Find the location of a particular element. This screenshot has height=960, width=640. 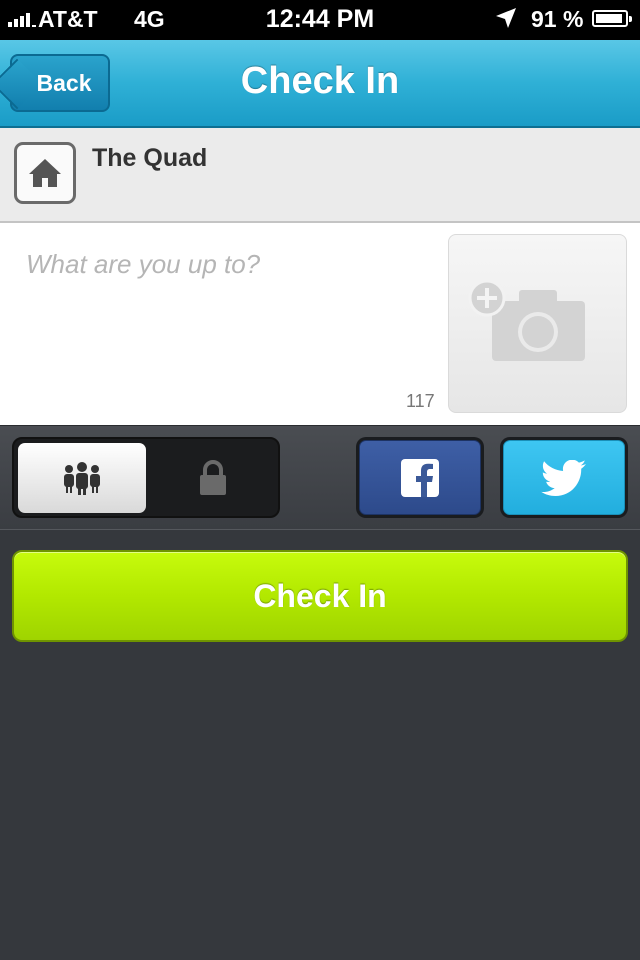

facebook-icon is located at coordinates (420, 477).